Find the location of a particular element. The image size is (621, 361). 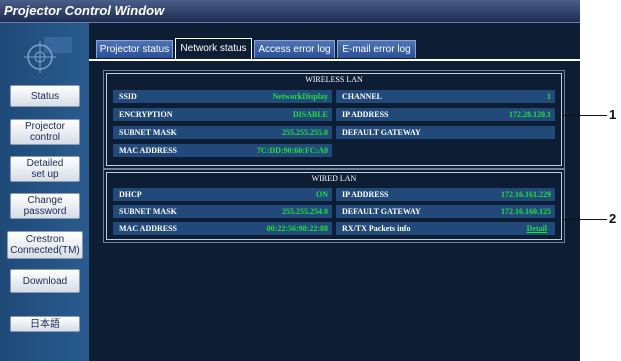

wired-ip-label: IP ADDRESS is located at coordinates (365, 194).